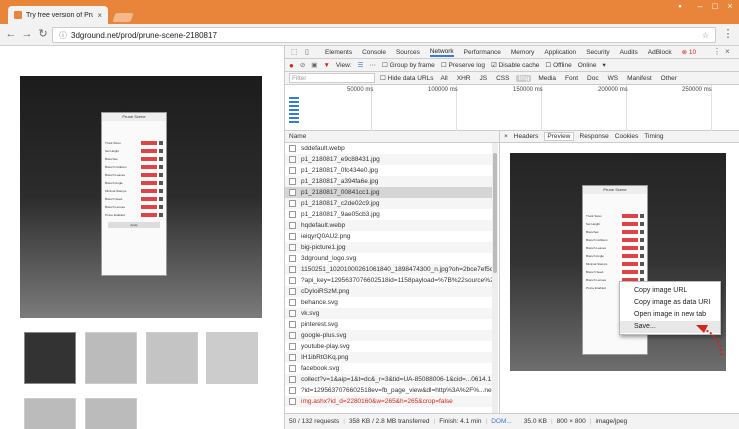 This screenshot has width=739, height=429. Describe the element at coordinates (390, 291) in the screenshot. I see `request-row: cDyIoiRSzM.png` at that location.